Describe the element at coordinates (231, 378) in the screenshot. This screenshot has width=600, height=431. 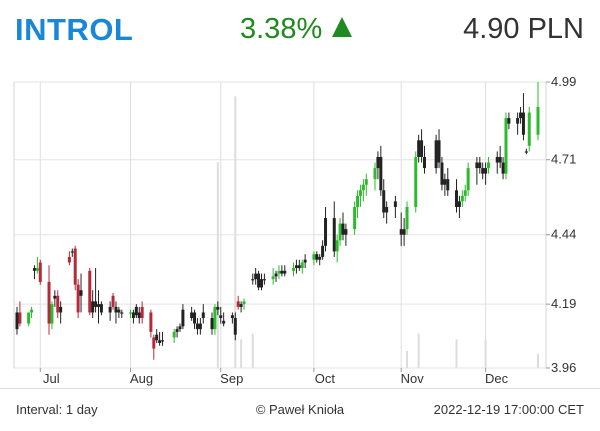
I see `x-tick-label: Sep` at that location.